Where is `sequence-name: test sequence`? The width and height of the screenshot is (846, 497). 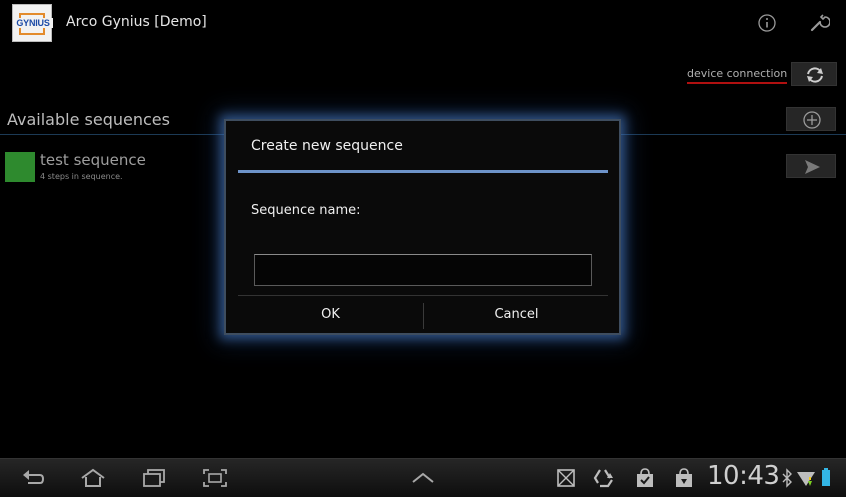
sequence-name: test sequence is located at coordinates (93, 160).